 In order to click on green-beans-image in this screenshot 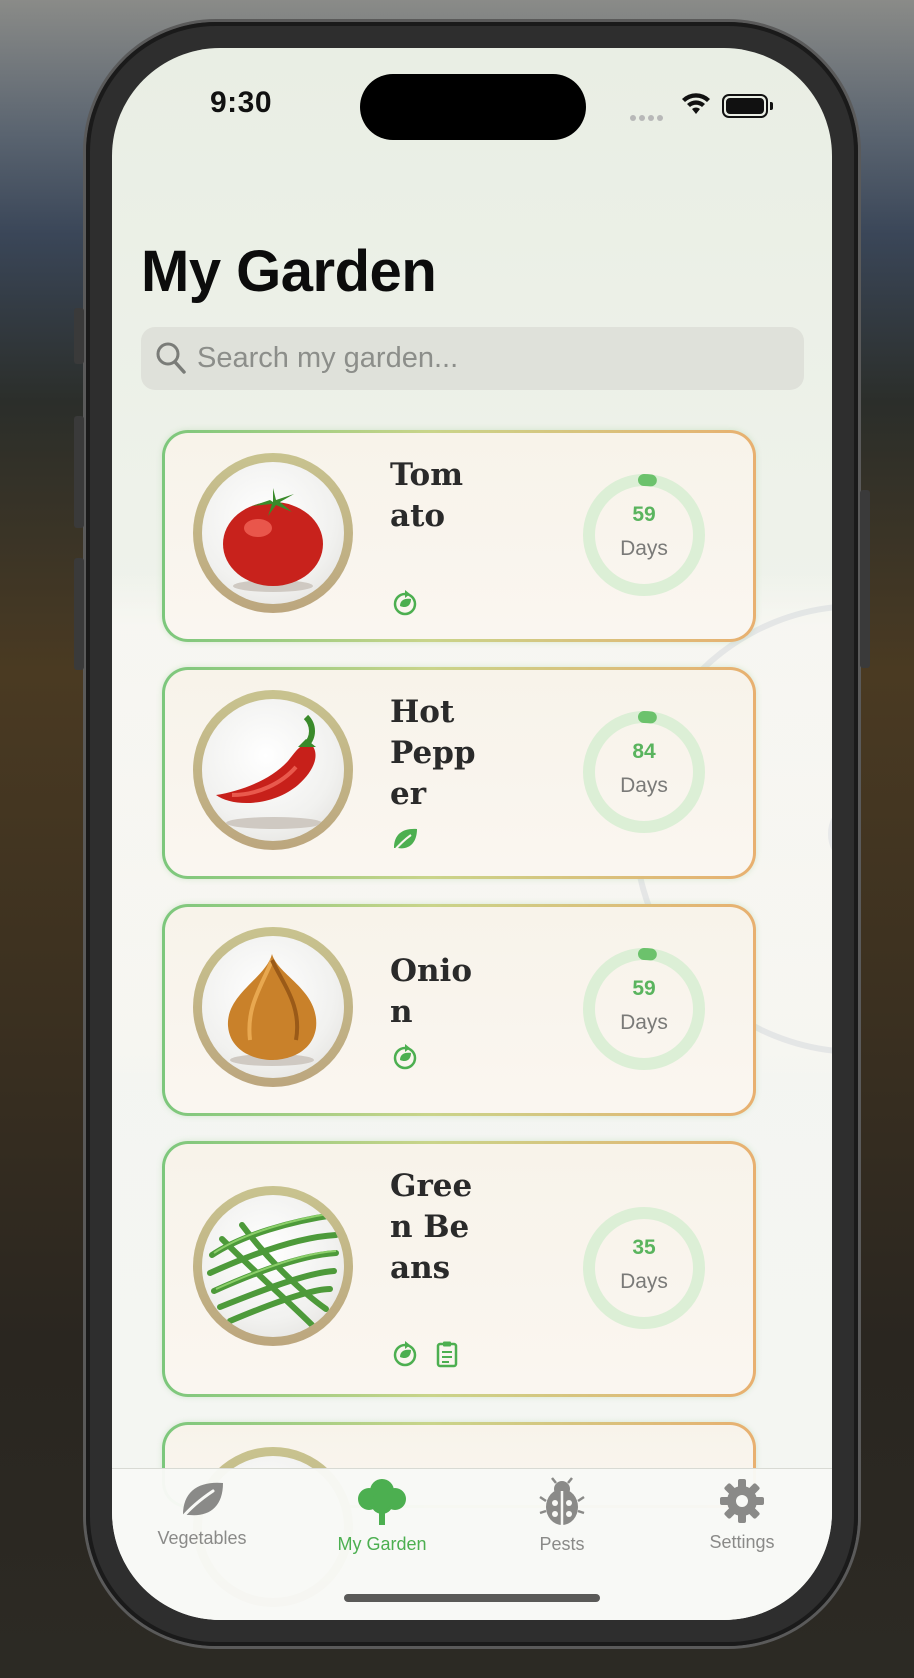, I will do `click(273, 1266)`.